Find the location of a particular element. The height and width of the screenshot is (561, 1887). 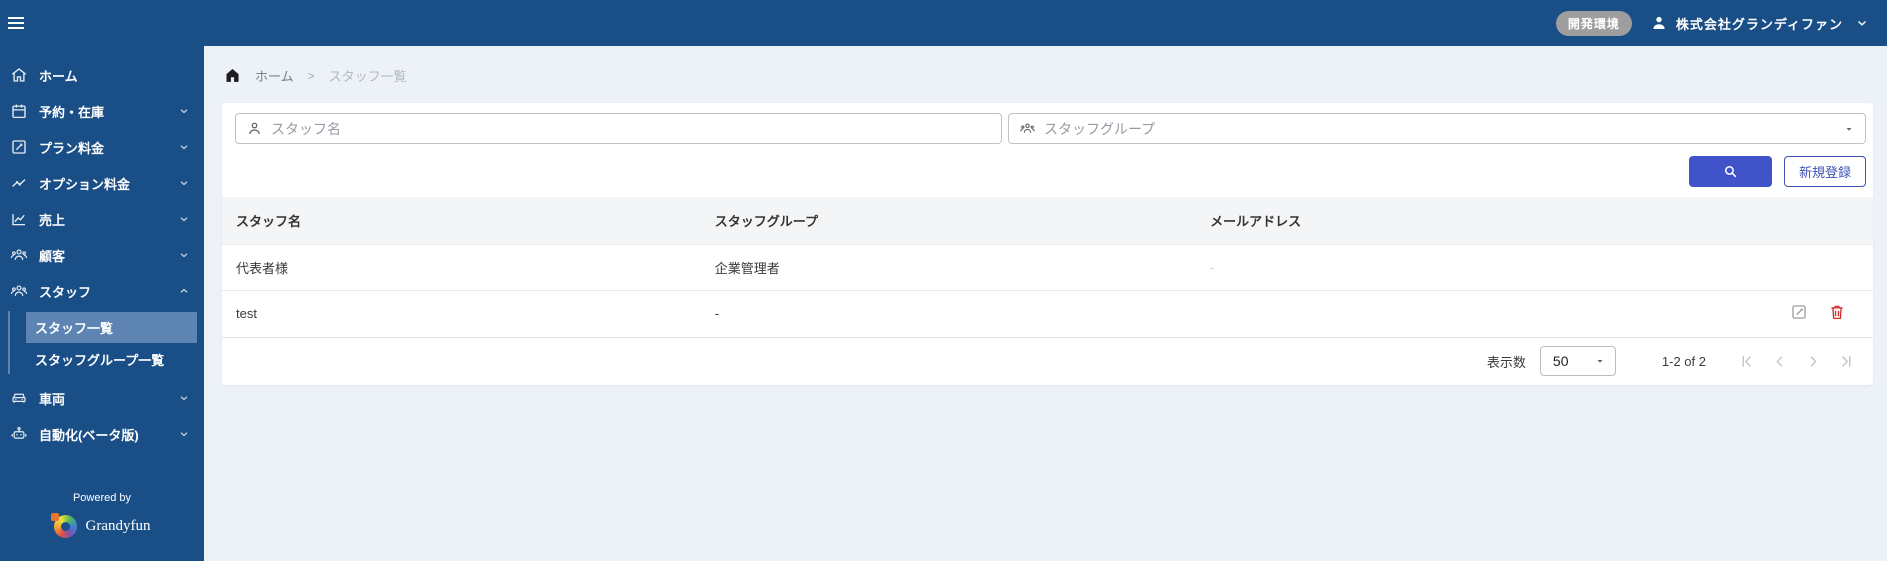

cell-actions is located at coordinates (1818, 314).